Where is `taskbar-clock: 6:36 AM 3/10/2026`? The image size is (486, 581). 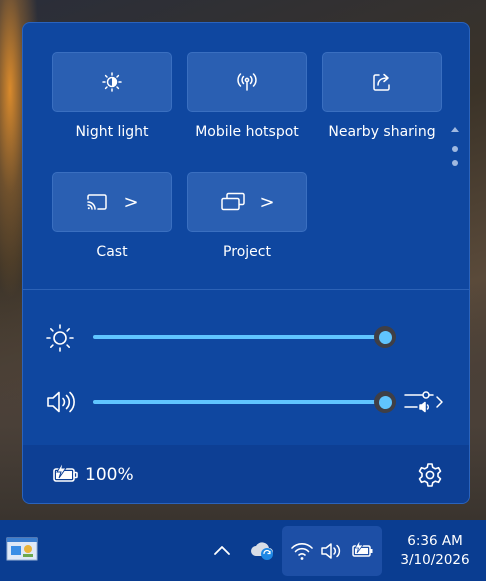
taskbar-clock: 6:36 AM 3/10/2026 is located at coordinates (435, 551).